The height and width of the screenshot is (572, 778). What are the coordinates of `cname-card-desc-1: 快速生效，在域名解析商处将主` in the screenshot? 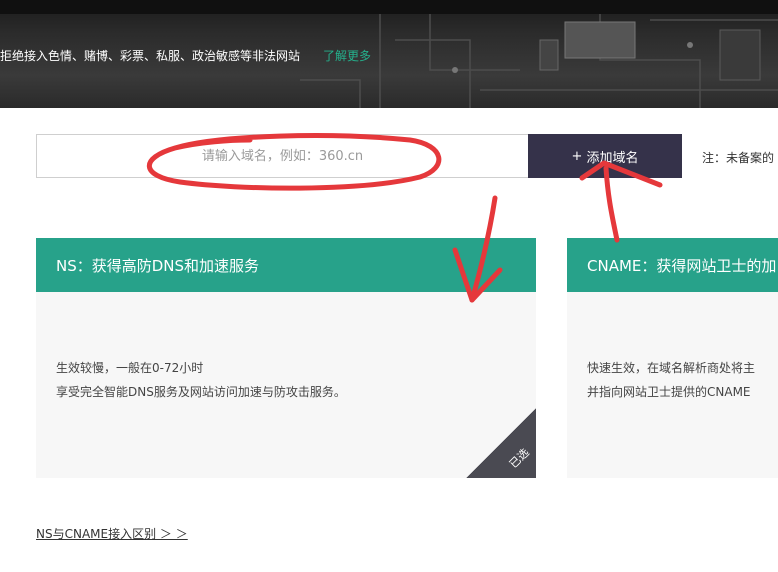 It's located at (671, 368).